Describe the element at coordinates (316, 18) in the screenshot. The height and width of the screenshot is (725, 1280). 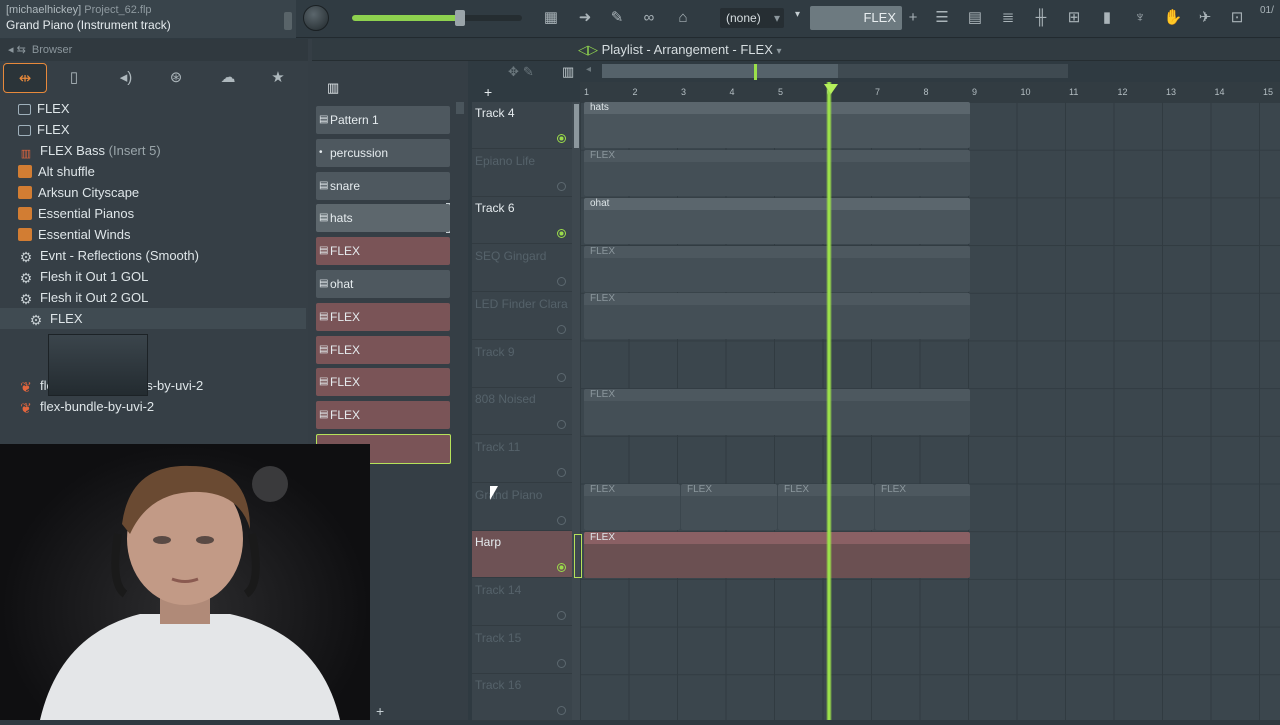
I see `master-pitch-knob` at that location.